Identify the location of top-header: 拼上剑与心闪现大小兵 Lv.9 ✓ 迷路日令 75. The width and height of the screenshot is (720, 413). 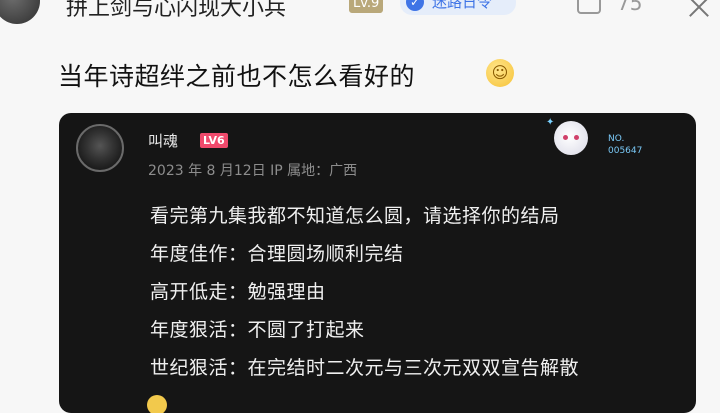
(360, 13).